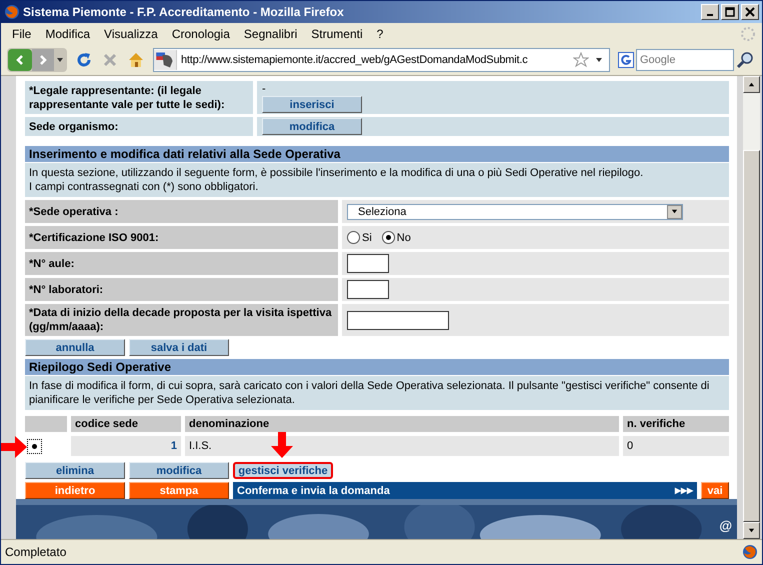 The height and width of the screenshot is (565, 763). I want to click on maximize-icon, so click(730, 12).